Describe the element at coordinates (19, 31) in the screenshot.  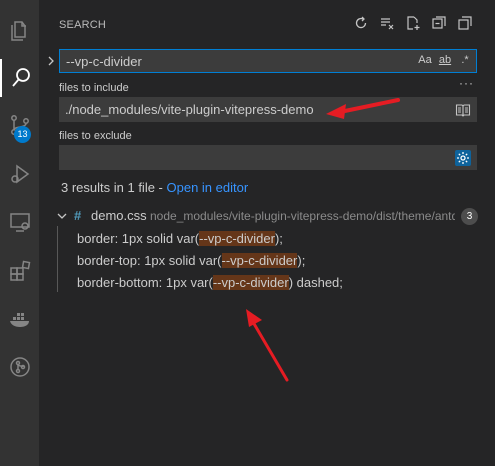
I see `explorer-icon` at that location.